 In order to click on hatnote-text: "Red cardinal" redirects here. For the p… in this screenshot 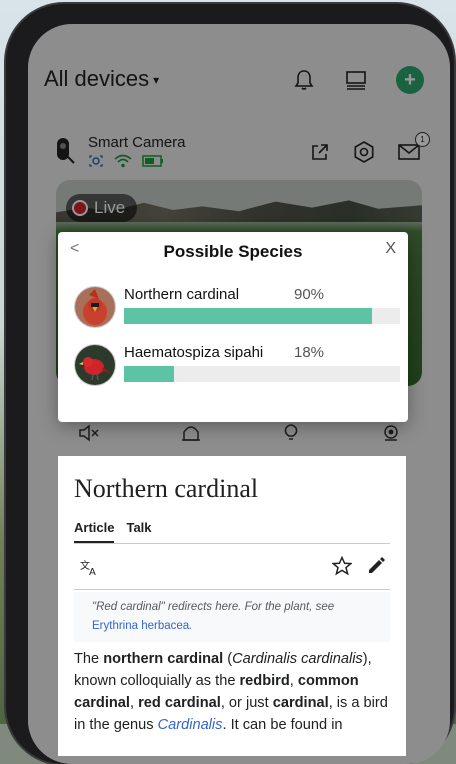, I will do `click(213, 607)`.